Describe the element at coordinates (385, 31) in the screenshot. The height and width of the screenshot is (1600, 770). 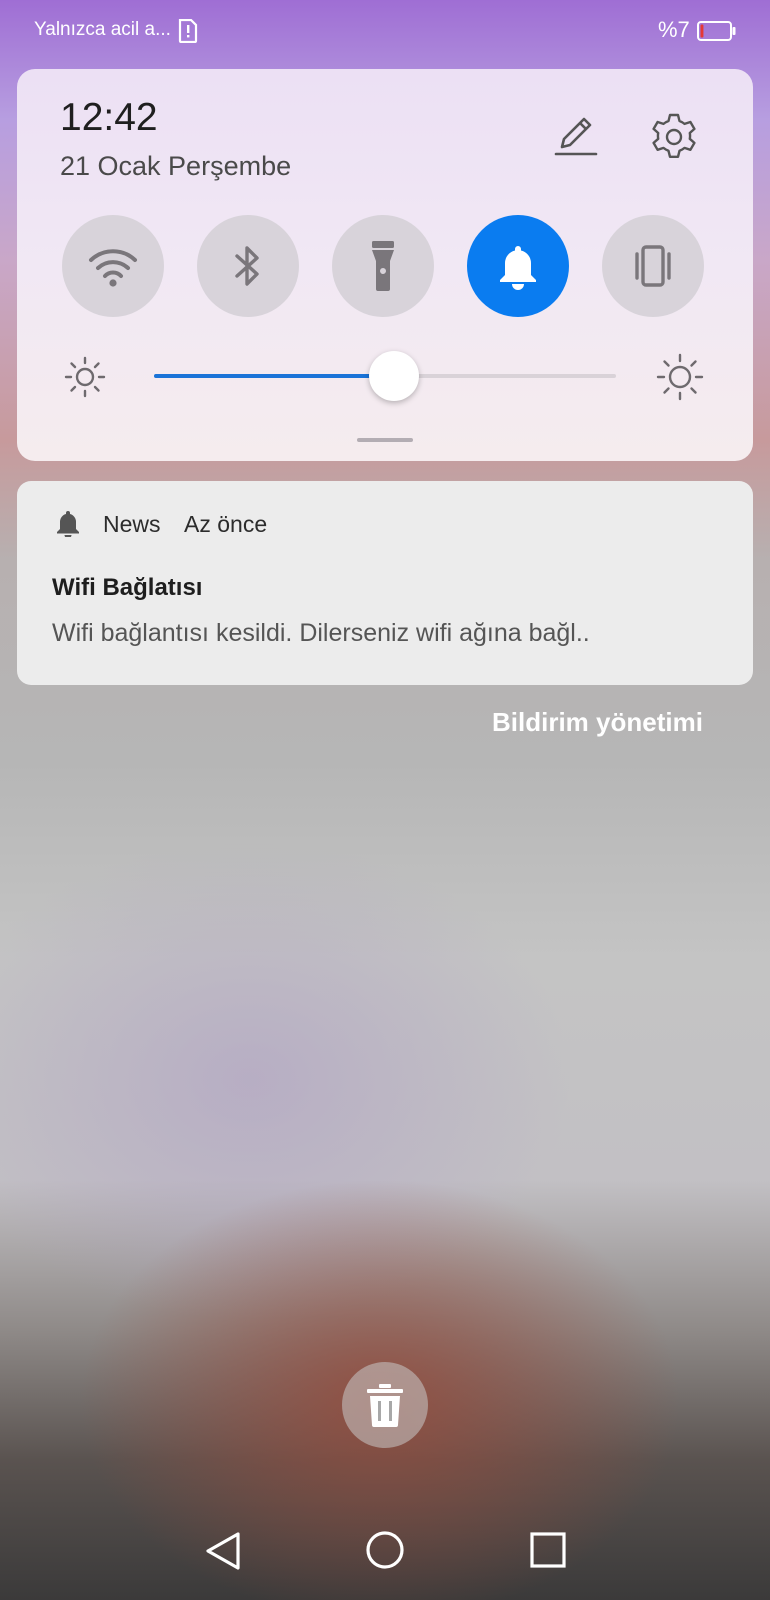
I see `status-bar: Yalnızca acil a... %7` at that location.